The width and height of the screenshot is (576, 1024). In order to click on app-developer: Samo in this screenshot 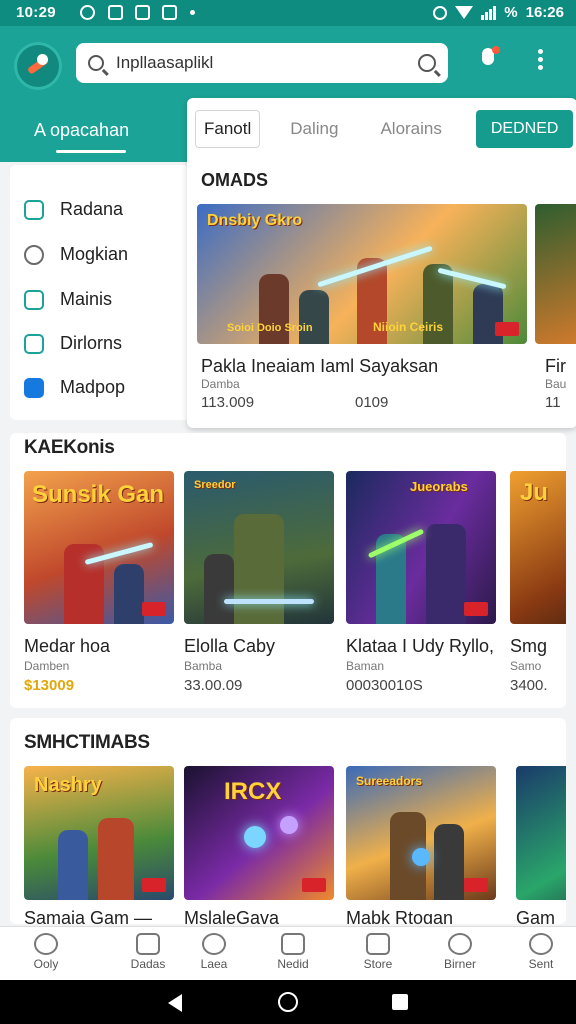, I will do `click(526, 666)`.